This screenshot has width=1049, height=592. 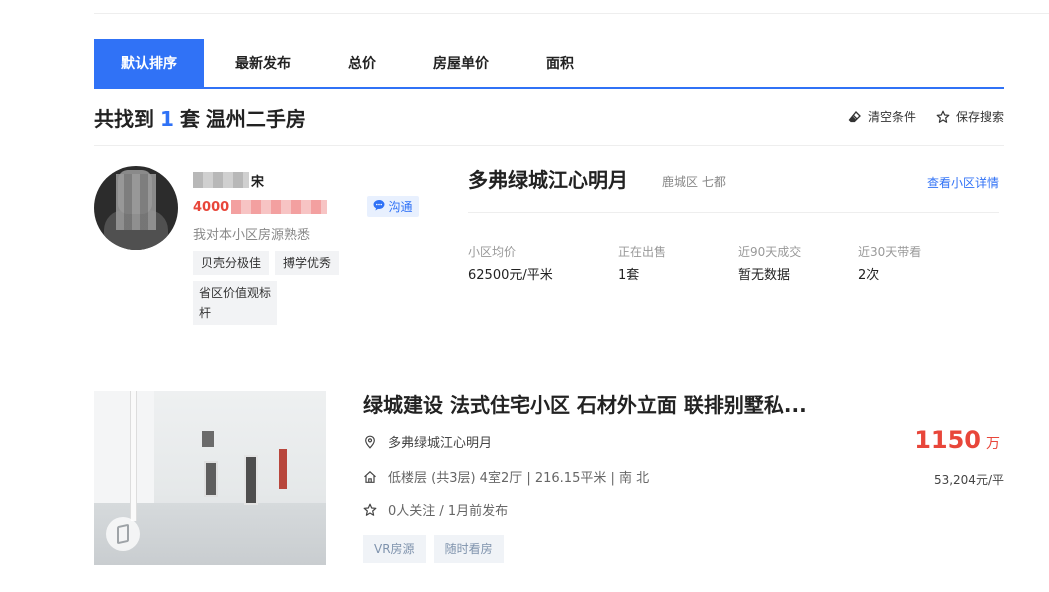 I want to click on tab-unit-price: 房屋单价, so click(x=461, y=63).